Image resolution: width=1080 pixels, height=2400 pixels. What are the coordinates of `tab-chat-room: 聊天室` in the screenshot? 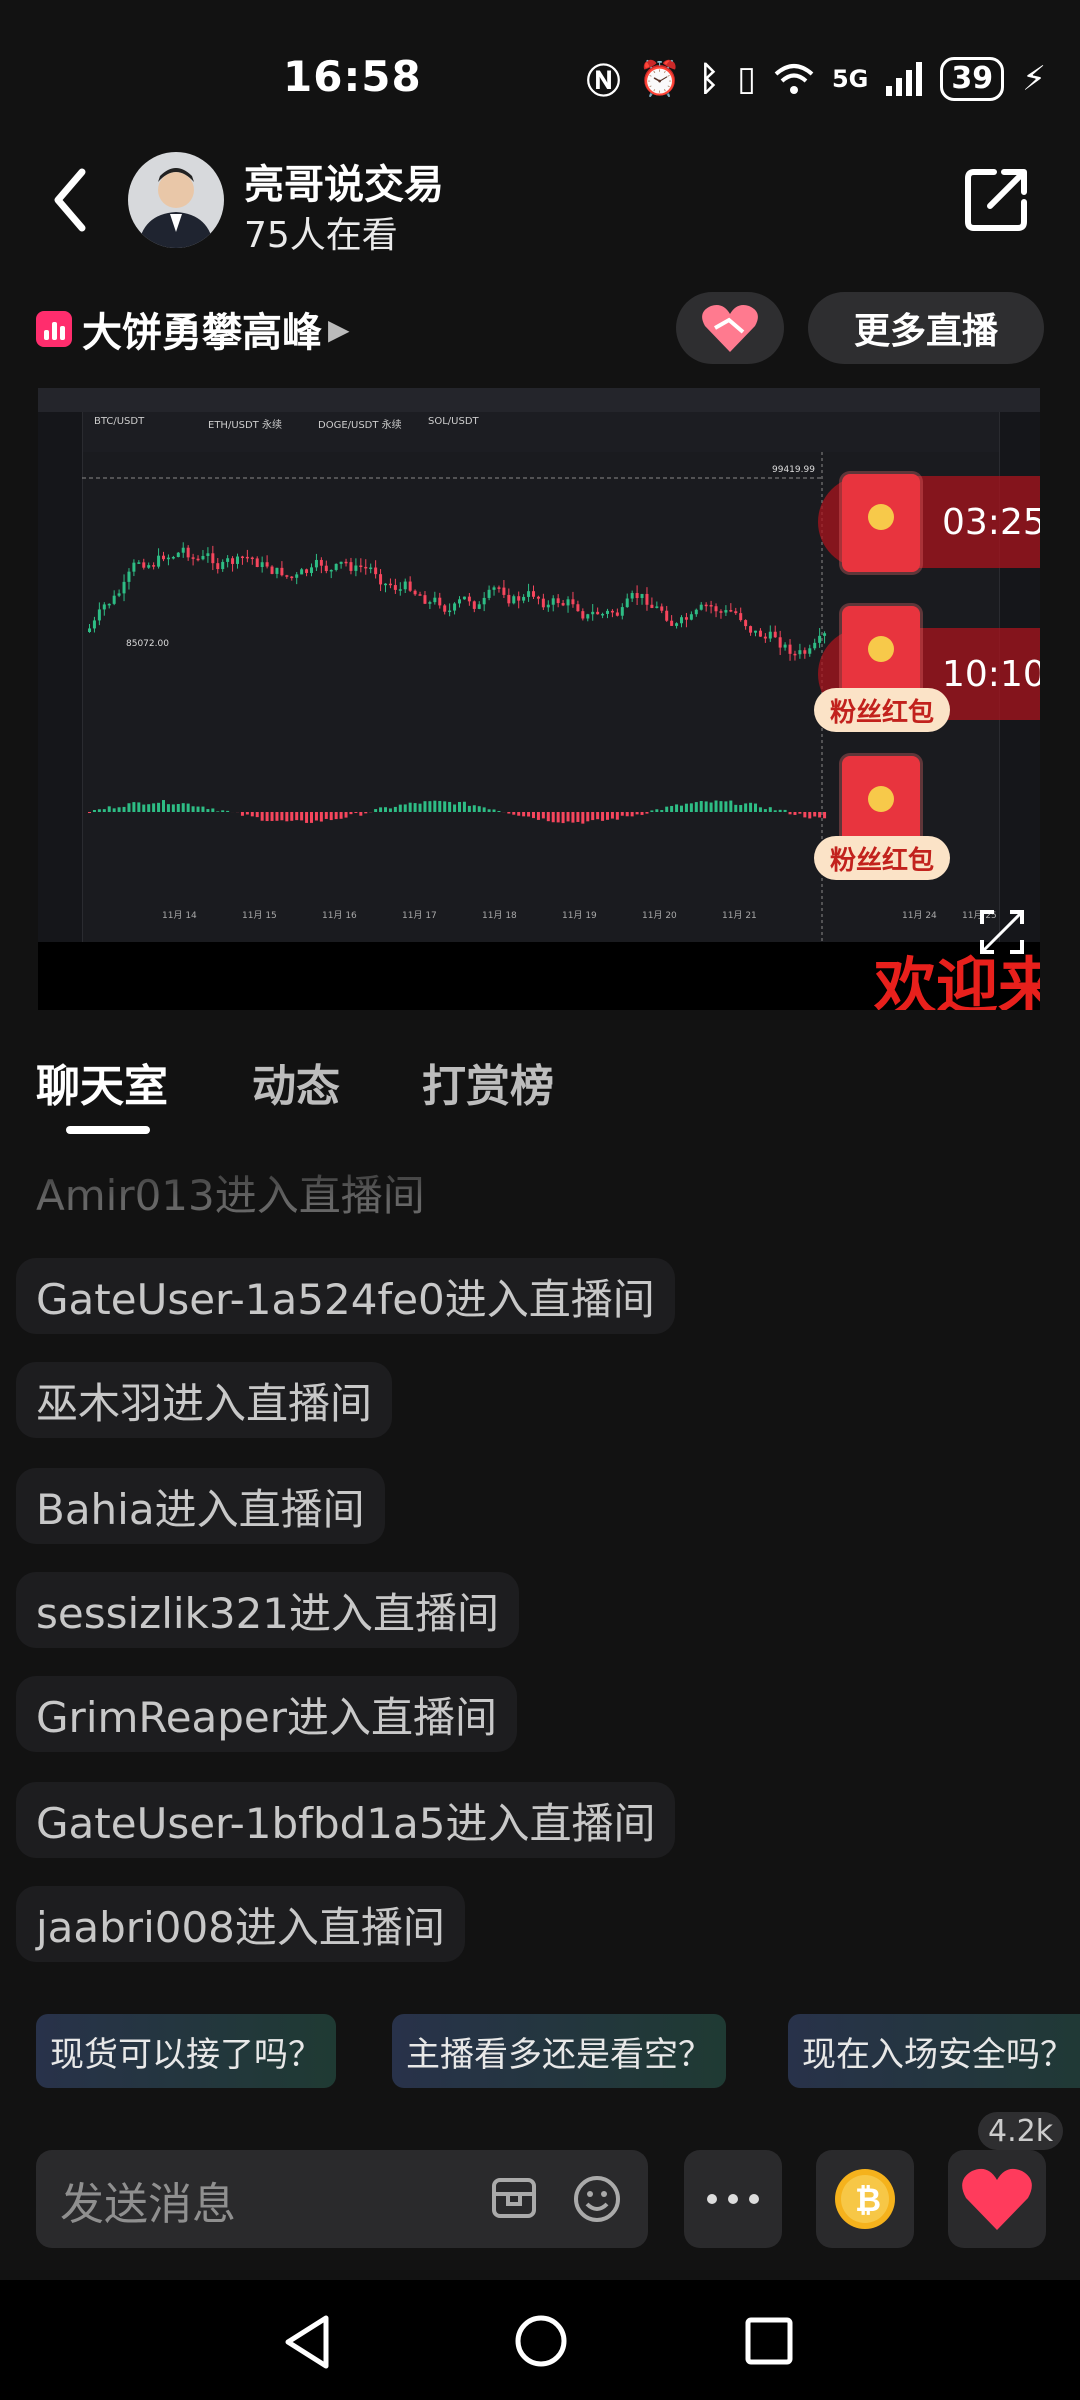 It's located at (102, 1082).